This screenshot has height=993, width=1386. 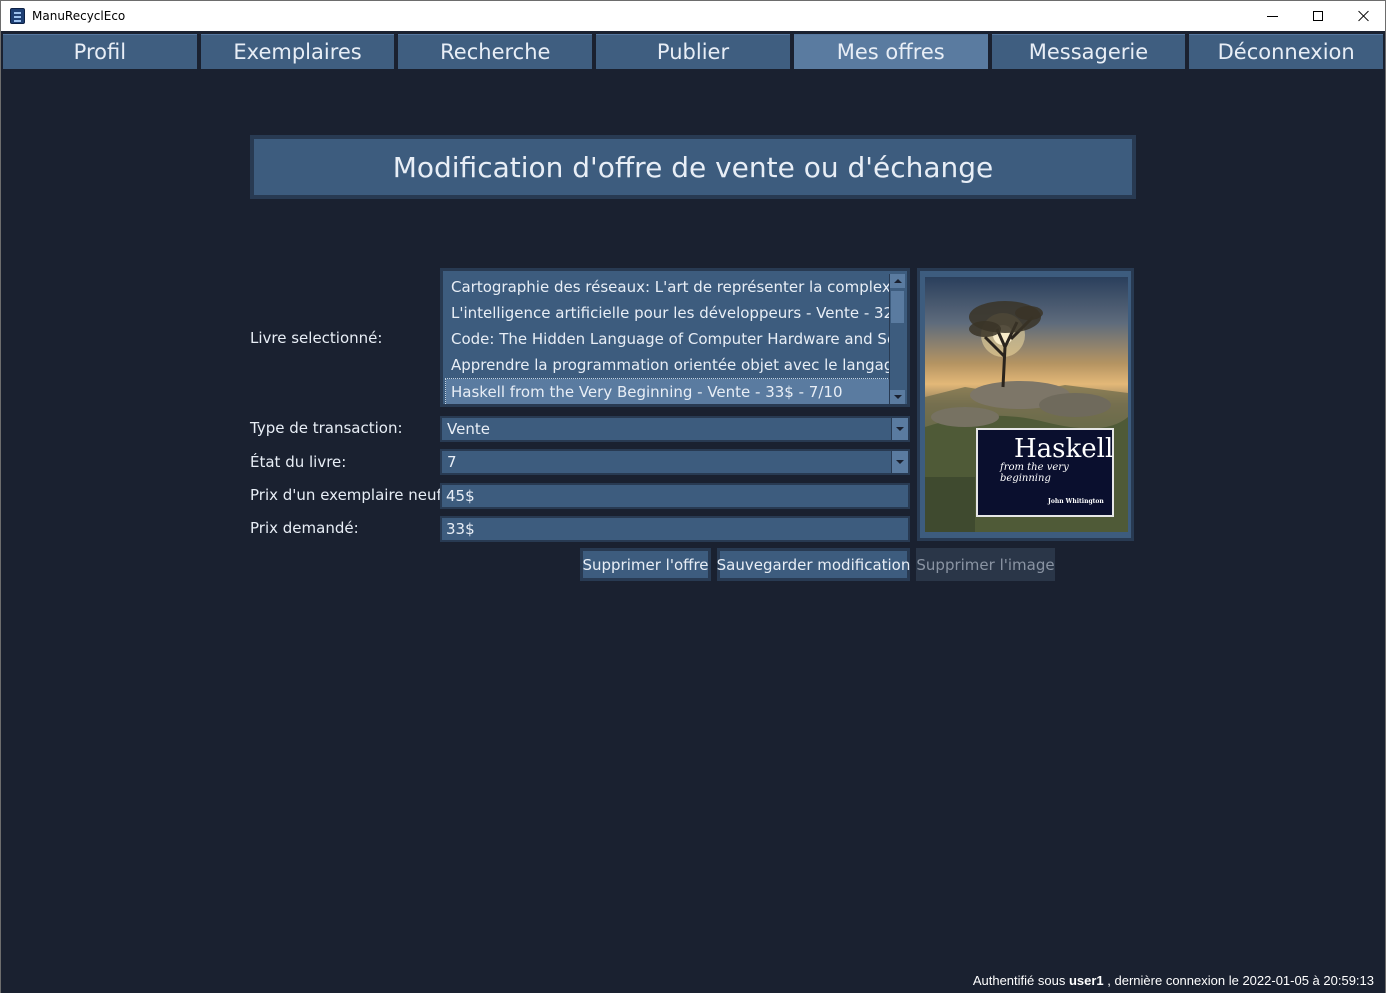 What do you see at coordinates (1019, 980) in the screenshot?
I see `status-prefix: Authentifié sous` at bounding box center [1019, 980].